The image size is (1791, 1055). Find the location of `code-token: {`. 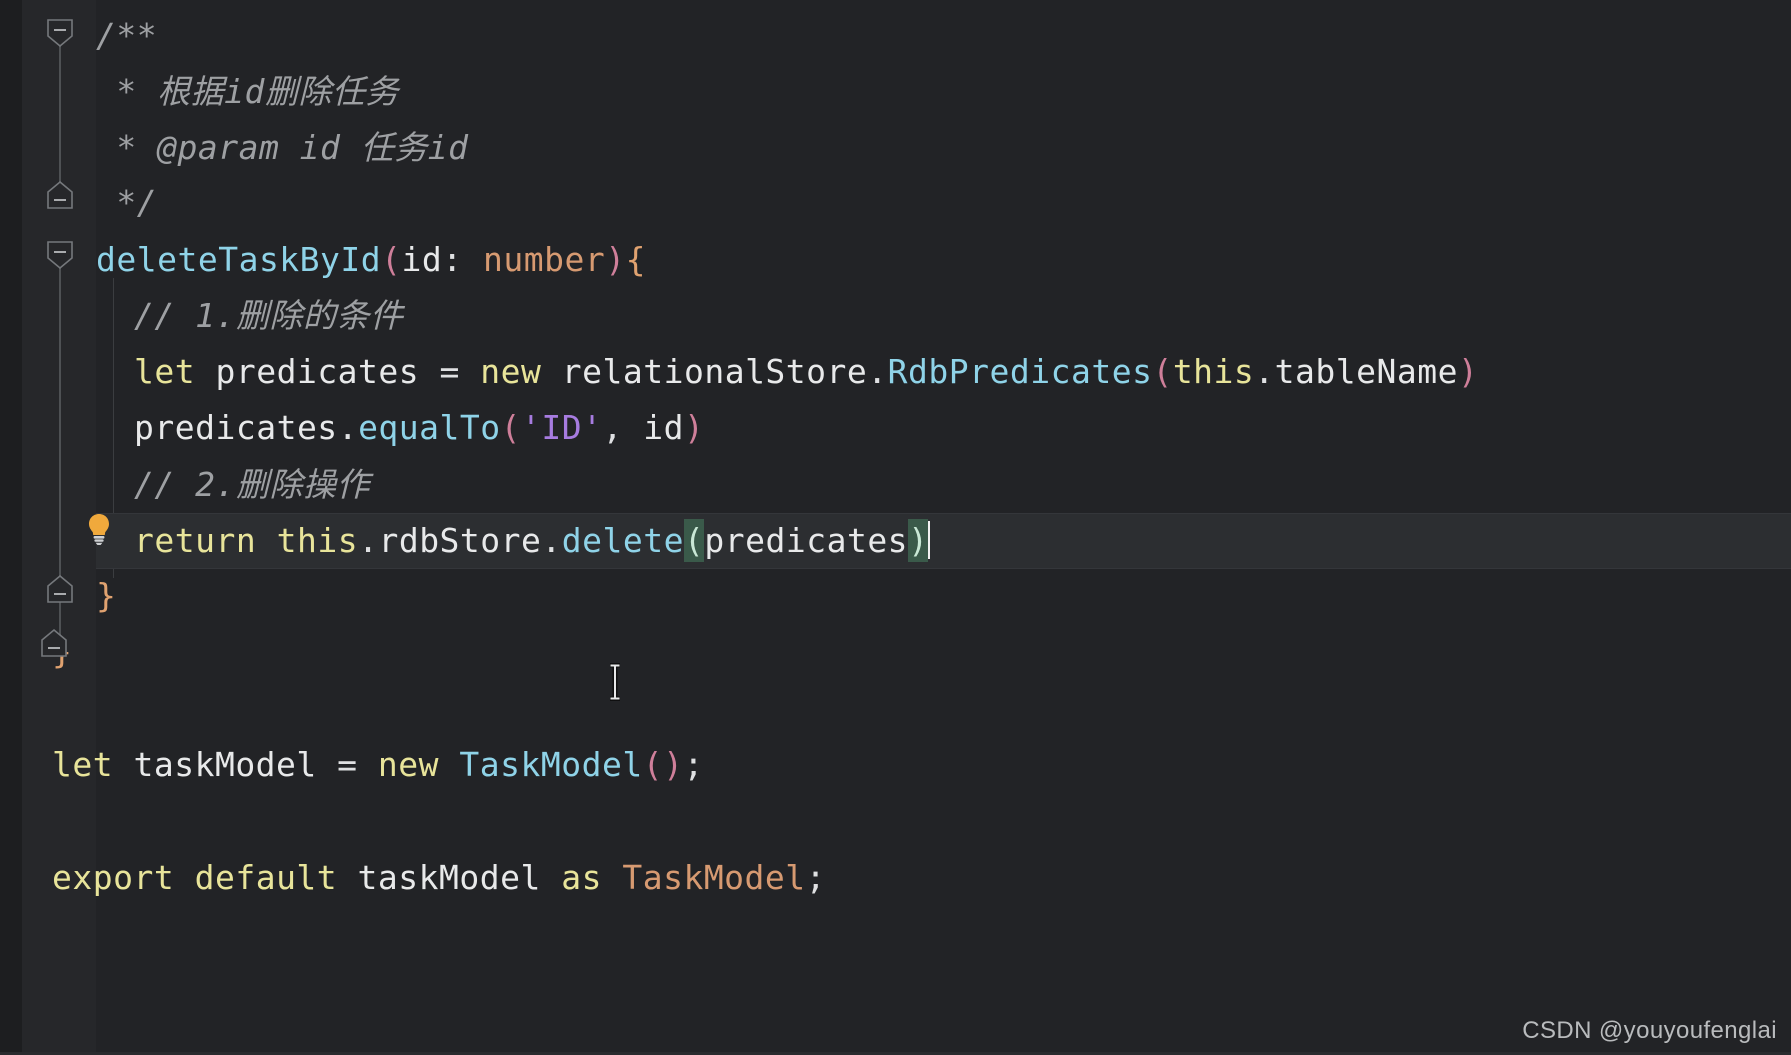

code-token: { is located at coordinates (635, 259).